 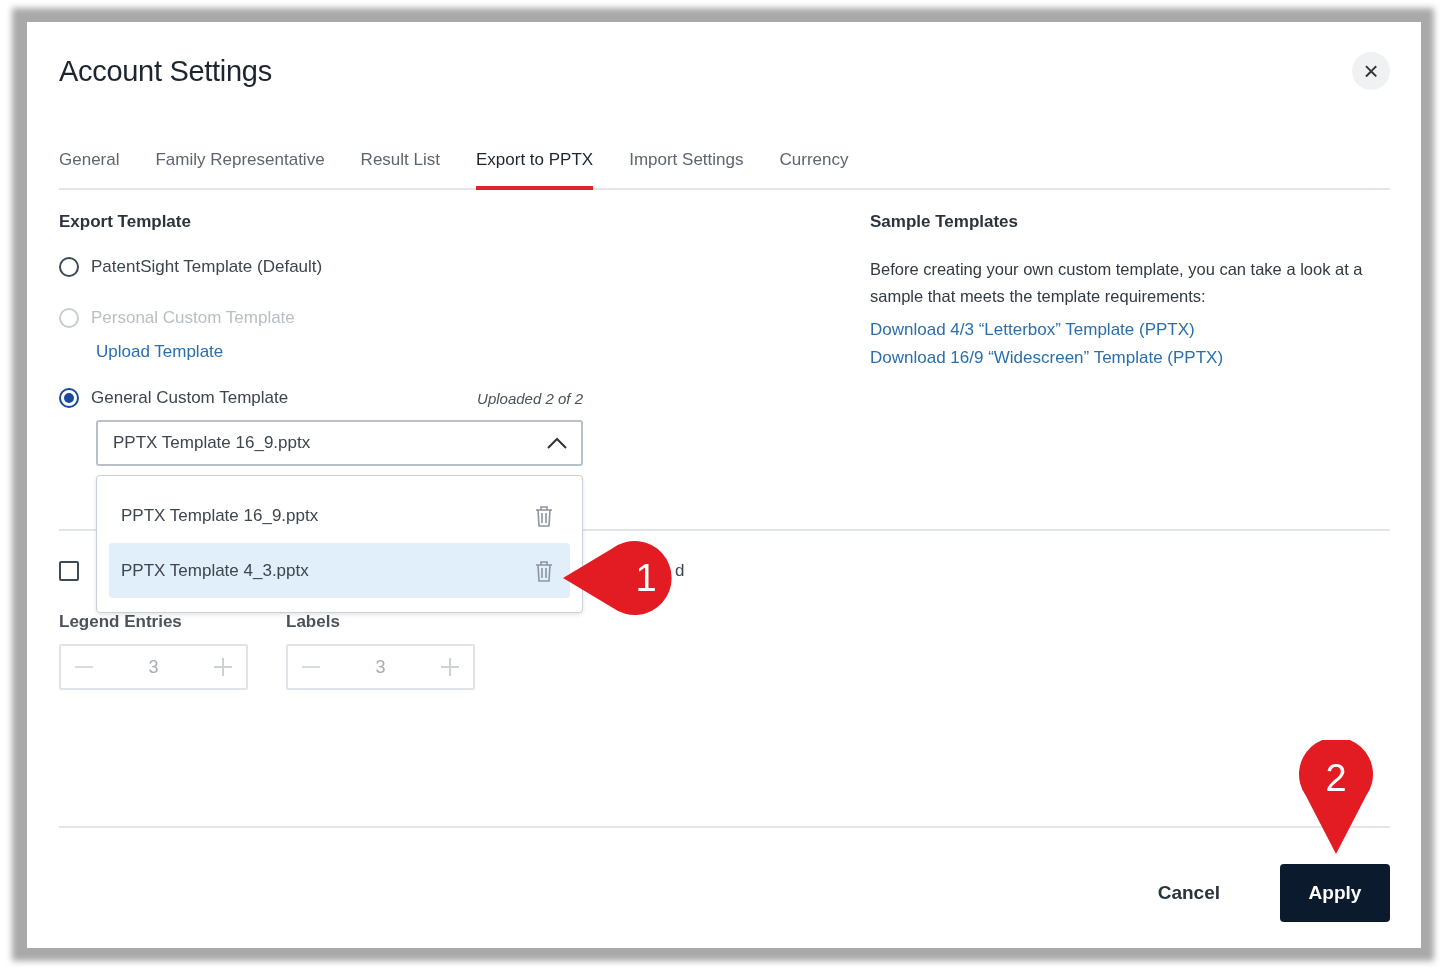 What do you see at coordinates (240, 170) in the screenshot?
I see `tab: Family Representative` at bounding box center [240, 170].